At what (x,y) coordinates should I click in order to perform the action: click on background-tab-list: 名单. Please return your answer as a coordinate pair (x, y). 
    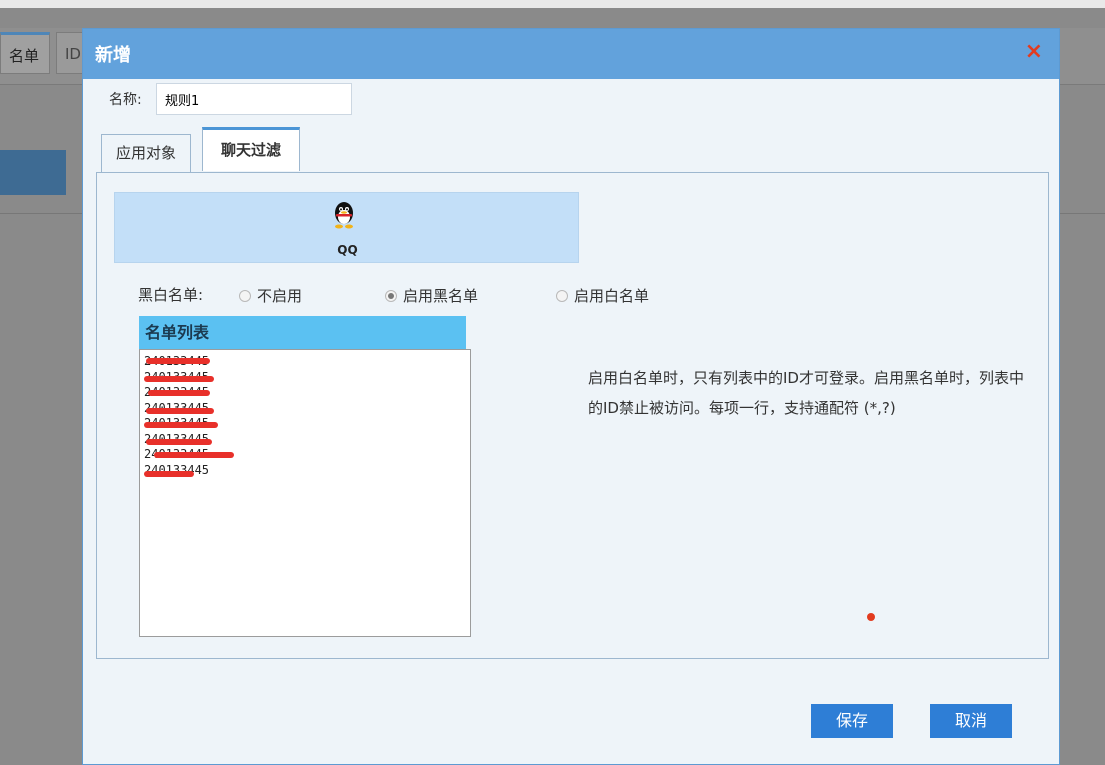
    Looking at the image, I should click on (25, 53).